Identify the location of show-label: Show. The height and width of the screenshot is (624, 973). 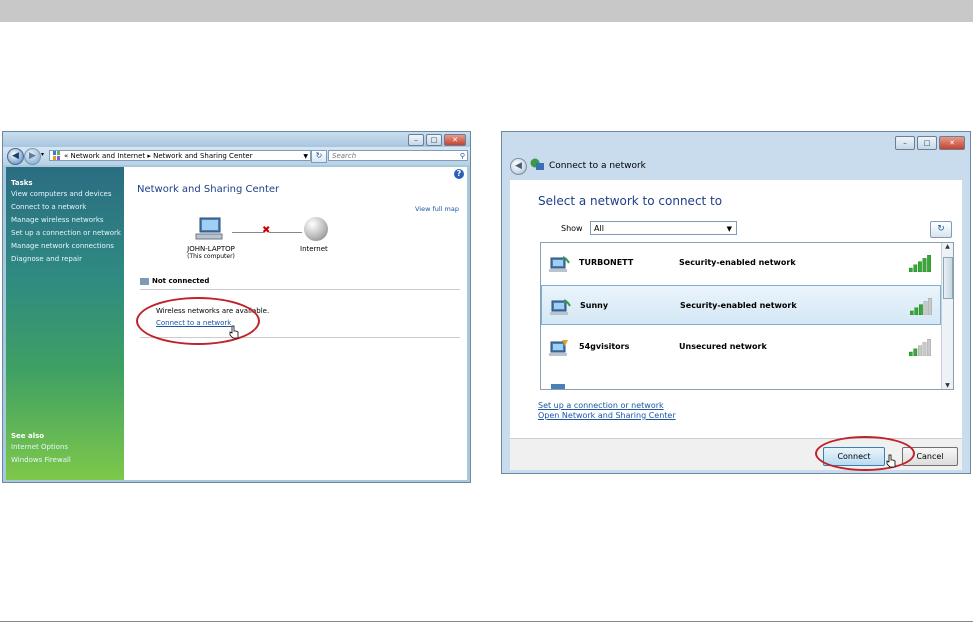
(572, 228).